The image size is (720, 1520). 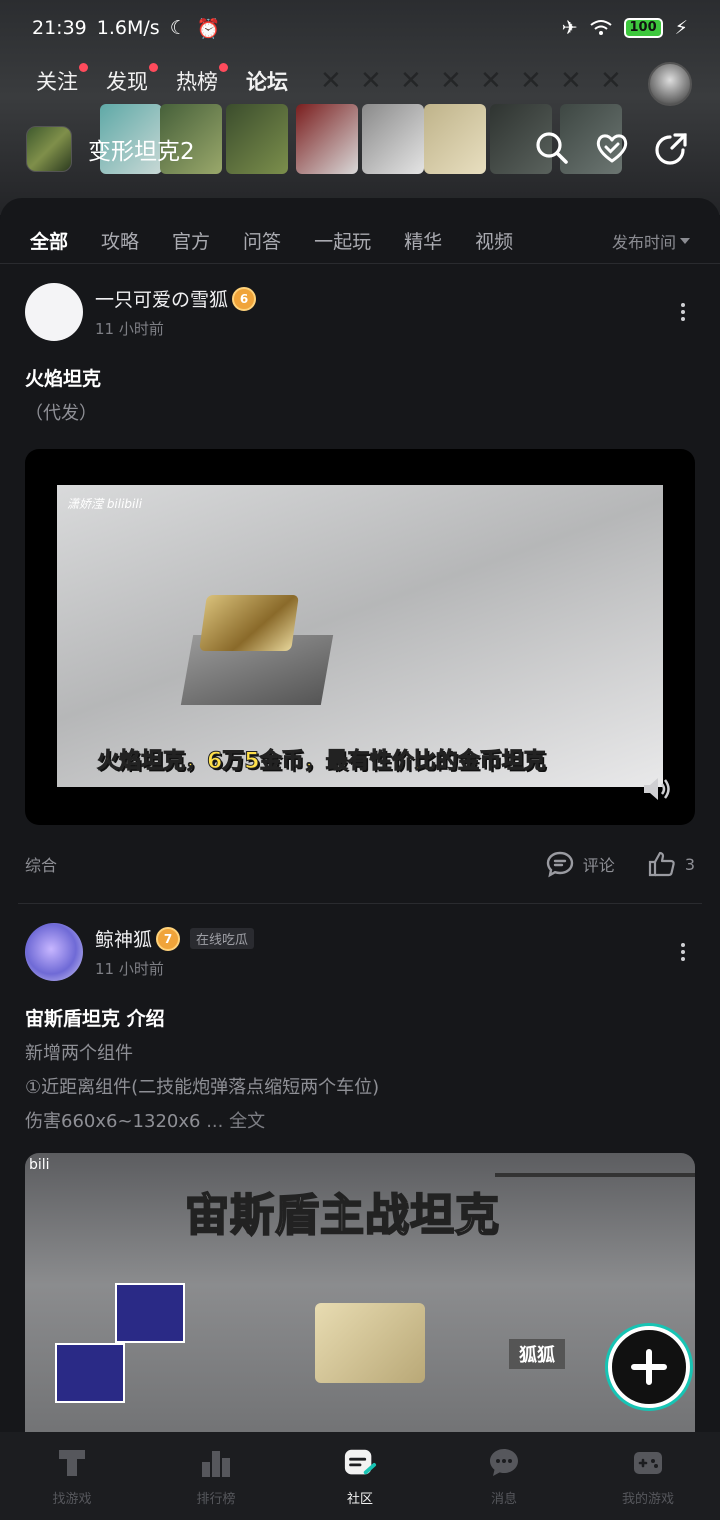 I want to click on nav-community: 社区, so click(x=360, y=1476).